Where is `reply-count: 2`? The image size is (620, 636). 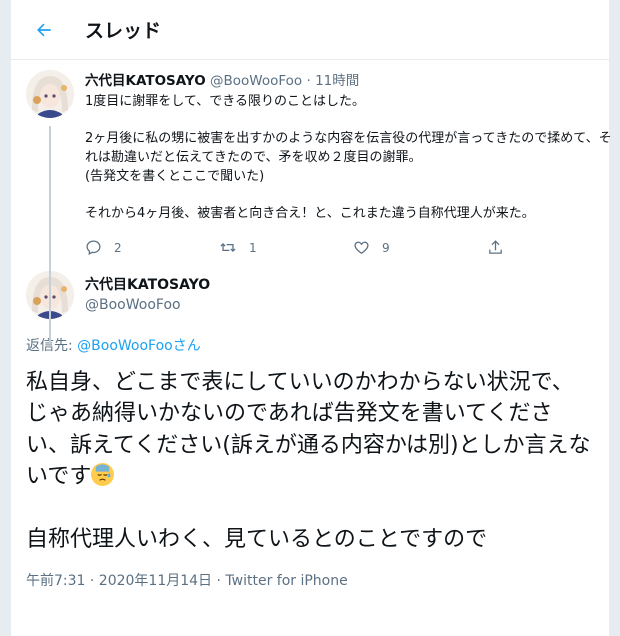
reply-count: 2 is located at coordinates (118, 247).